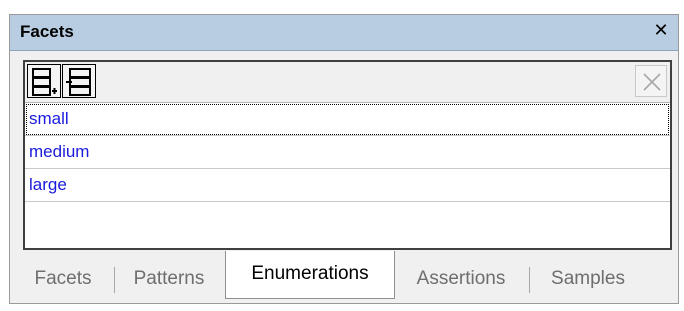 This screenshot has height=311, width=684. What do you see at coordinates (661, 31) in the screenshot?
I see `close-icon: ✕` at bounding box center [661, 31].